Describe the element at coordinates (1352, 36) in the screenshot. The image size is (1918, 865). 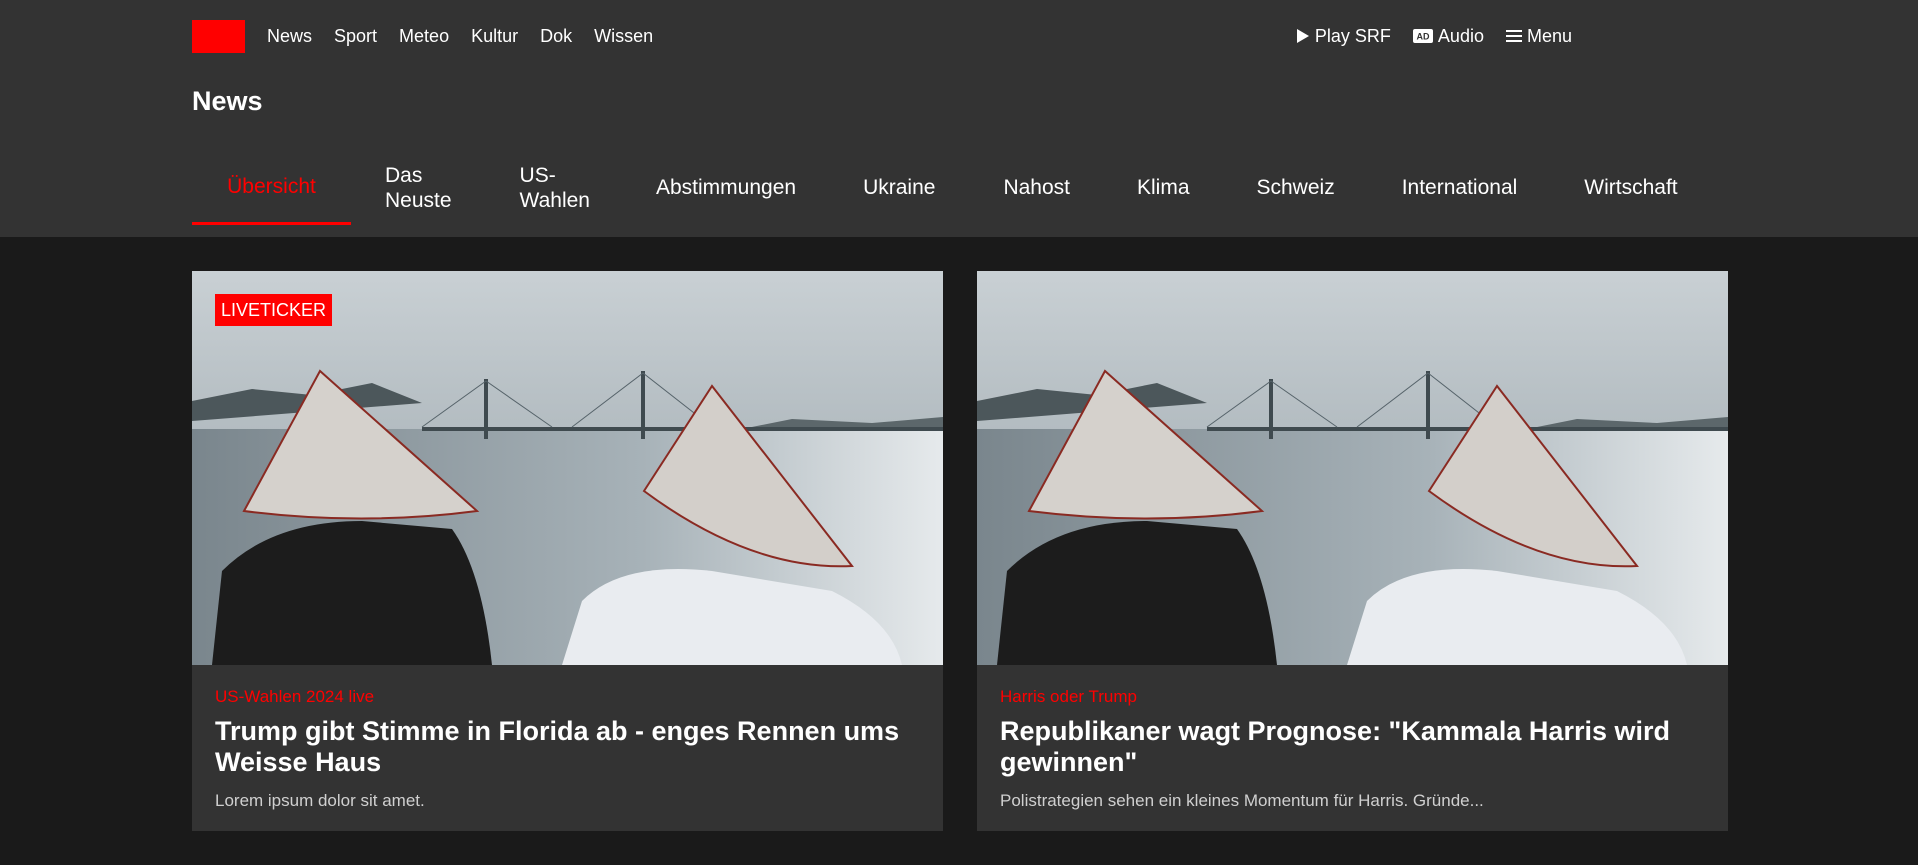
I see `play-srf-label: Play SRF` at that location.